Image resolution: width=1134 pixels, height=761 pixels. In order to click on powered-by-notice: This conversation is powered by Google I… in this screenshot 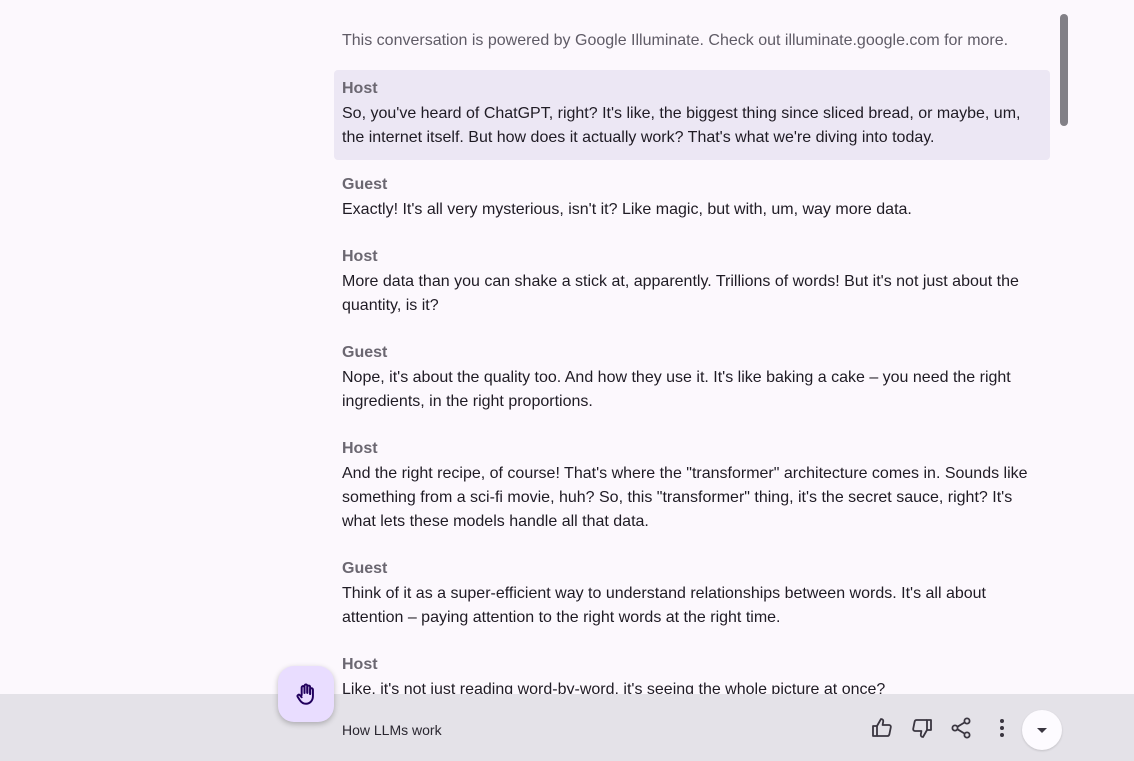, I will do `click(675, 40)`.